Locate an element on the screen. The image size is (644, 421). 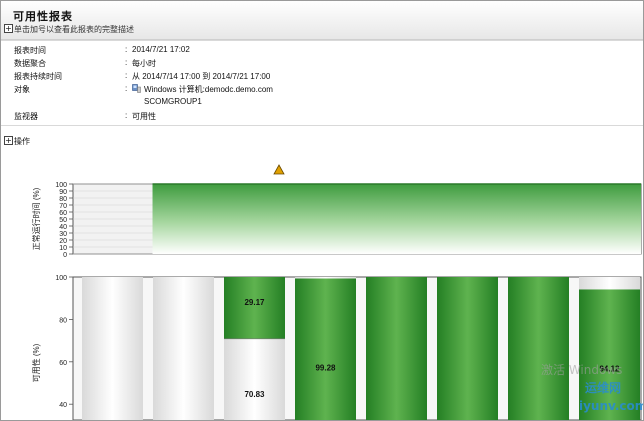
uptime-area is located at coordinates (396, 219).